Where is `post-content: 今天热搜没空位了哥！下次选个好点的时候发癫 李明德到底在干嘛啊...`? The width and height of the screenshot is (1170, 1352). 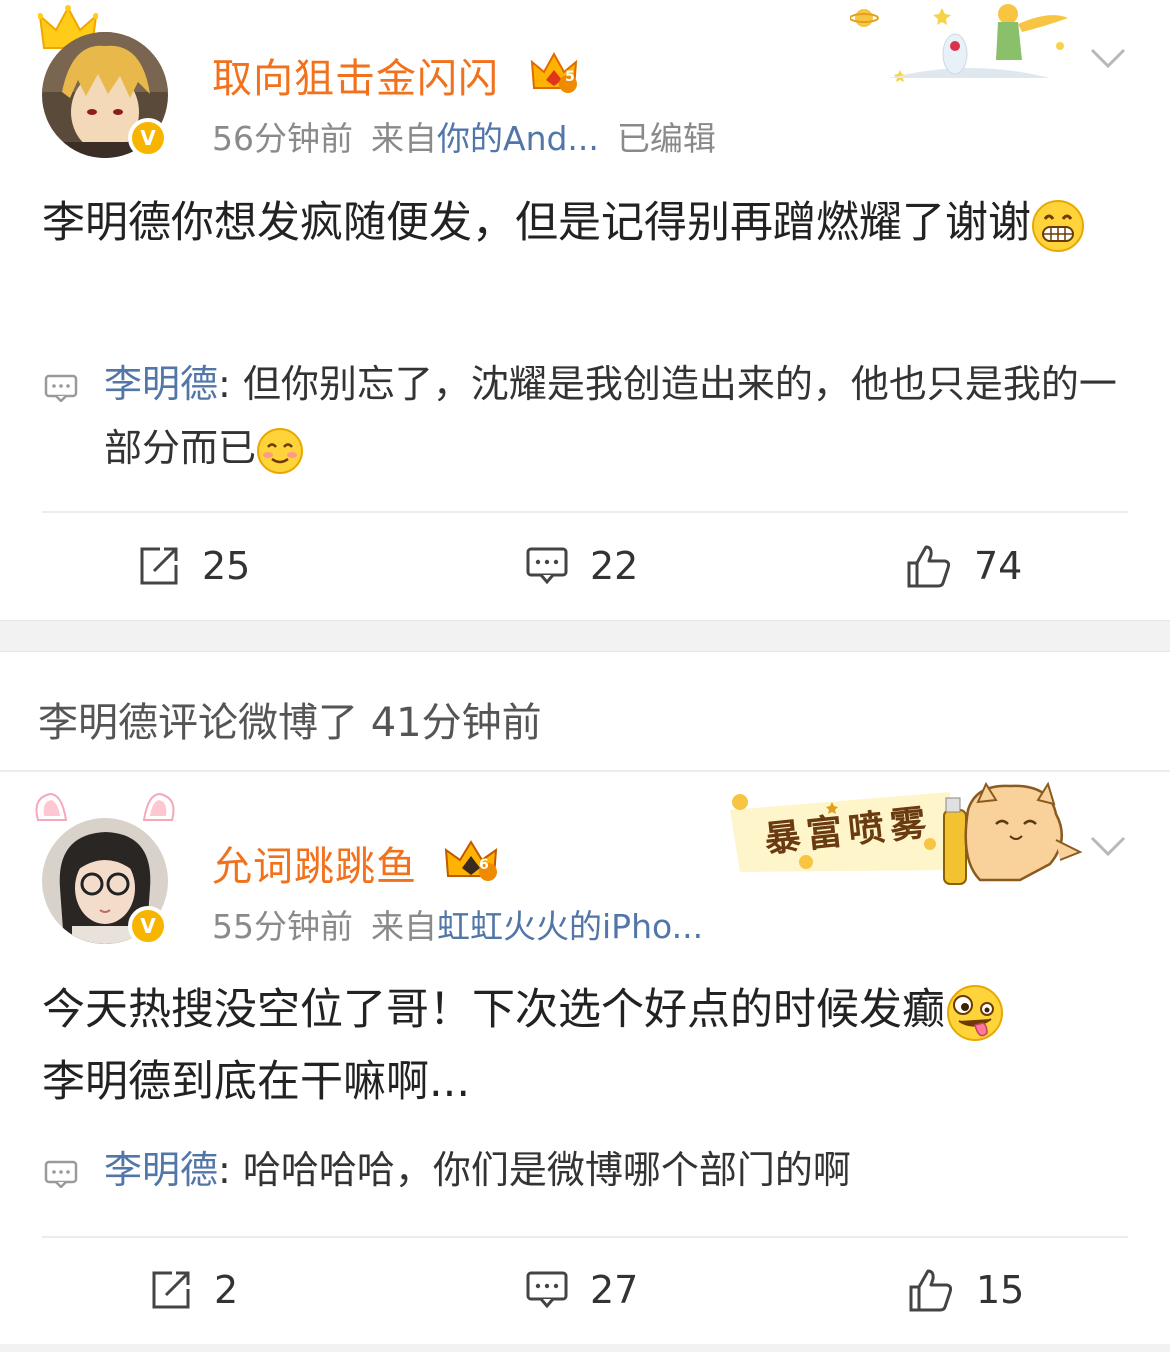
post-content: 今天热搜没空位了哥！下次选个好点的时候发癫 李明德到底在干嘛啊... is located at coordinates (587, 1046).